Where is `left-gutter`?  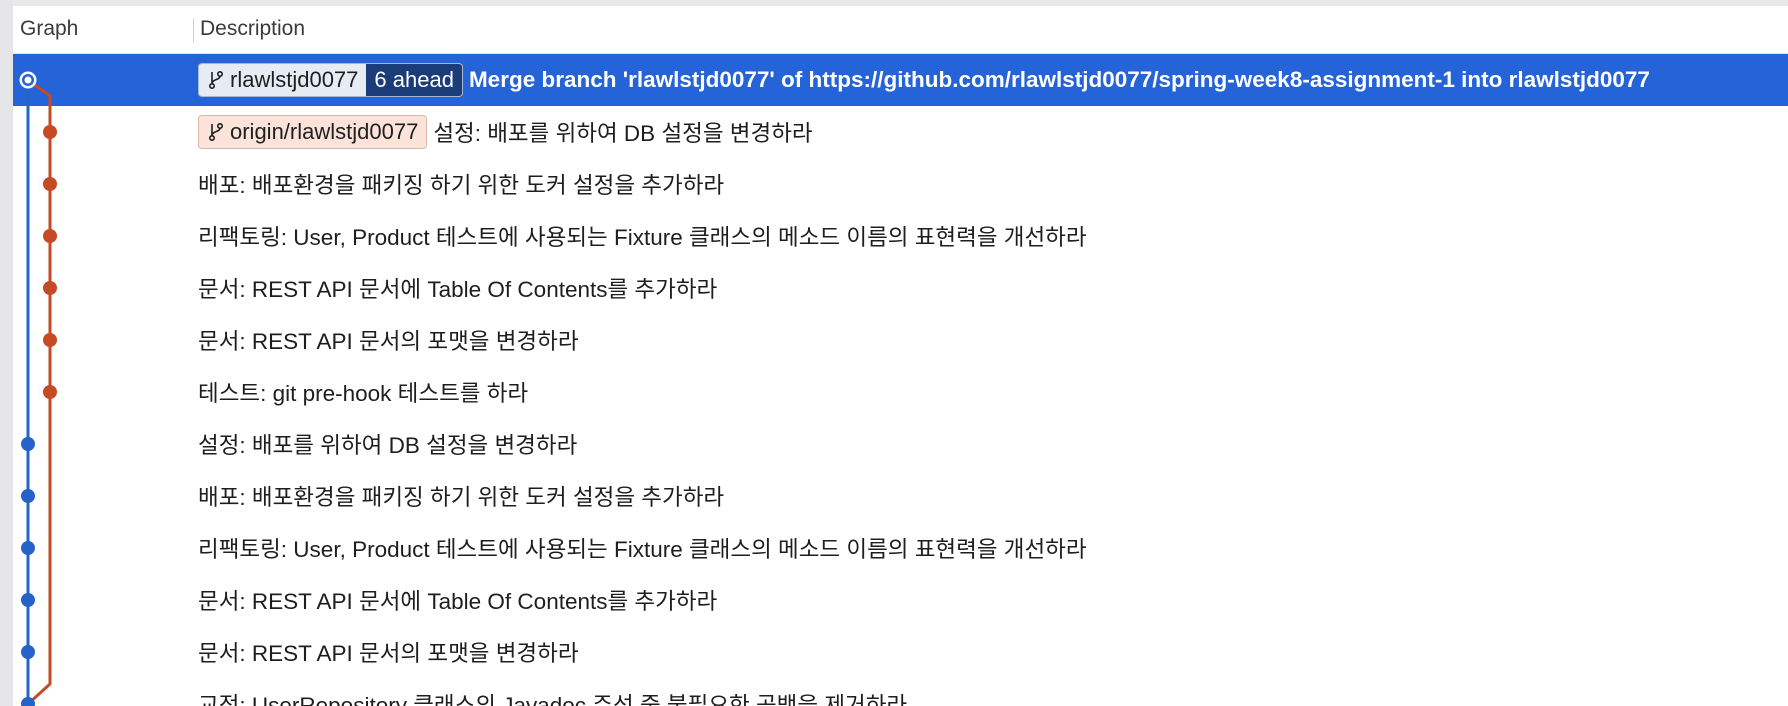 left-gutter is located at coordinates (6, 353).